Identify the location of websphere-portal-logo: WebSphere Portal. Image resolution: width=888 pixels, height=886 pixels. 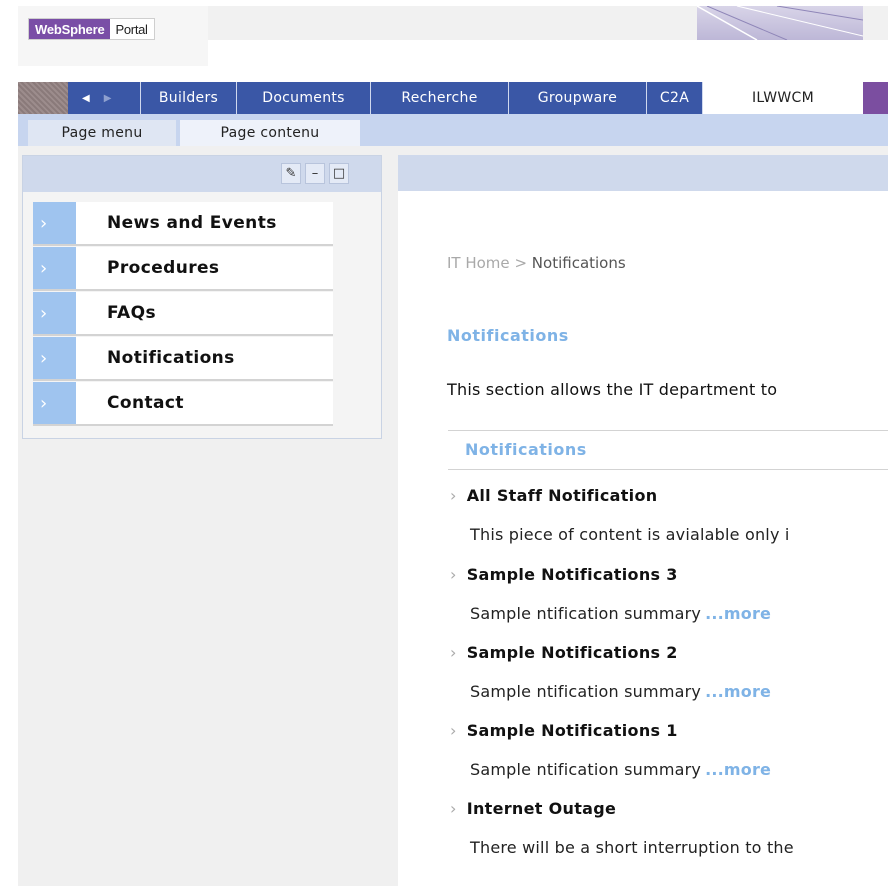
(91, 29).